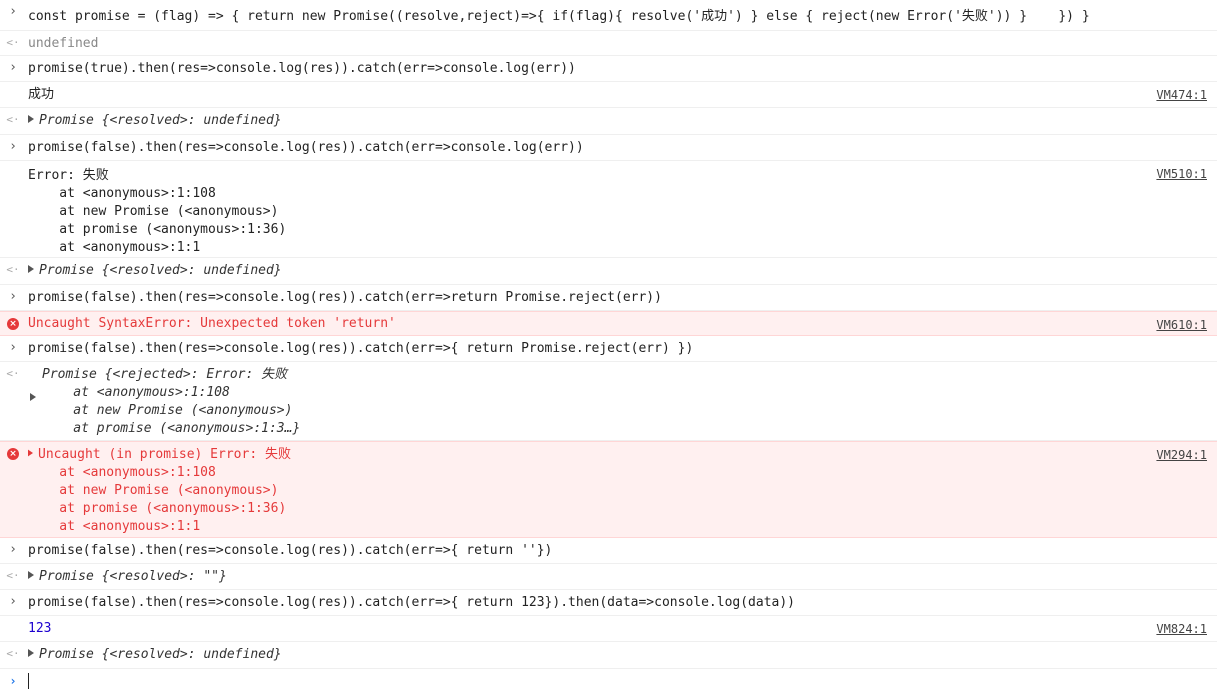 The width and height of the screenshot is (1217, 695). I want to click on log-message: 成功, so click(41, 94).